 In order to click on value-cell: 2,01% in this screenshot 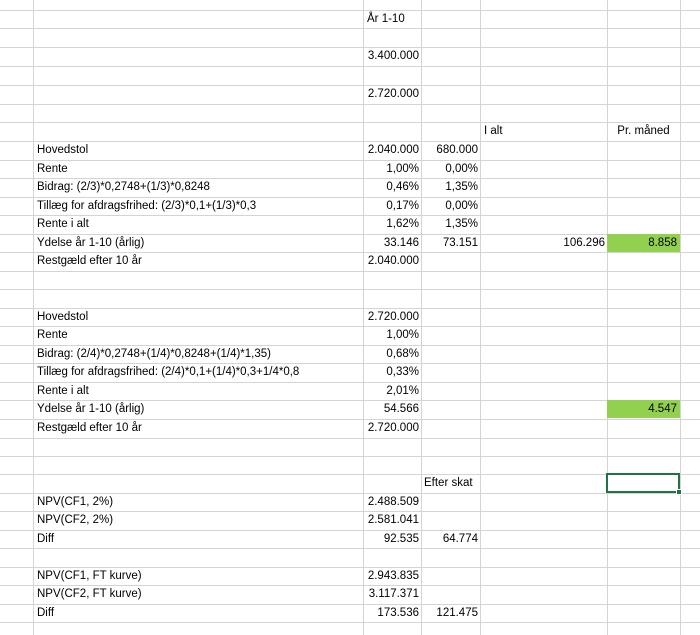, I will do `click(392, 391)`.